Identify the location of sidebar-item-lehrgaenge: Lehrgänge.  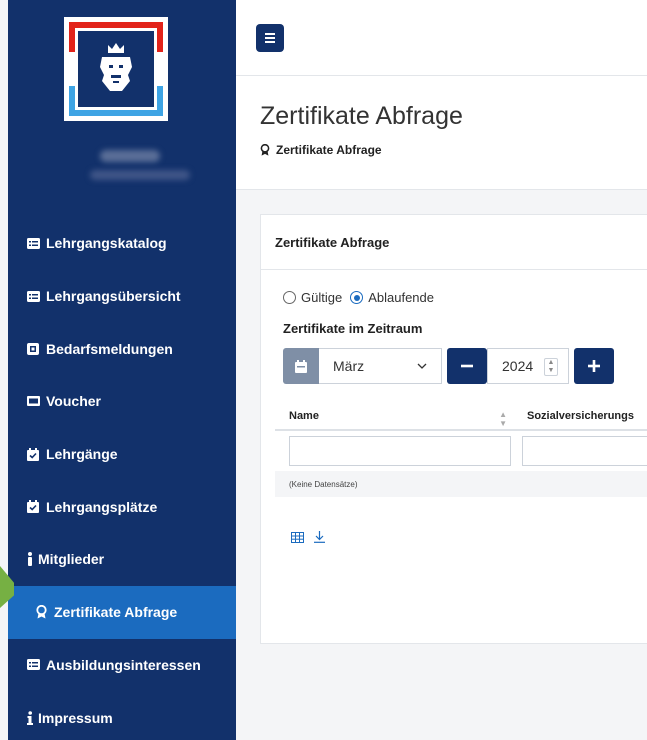
(122, 454).